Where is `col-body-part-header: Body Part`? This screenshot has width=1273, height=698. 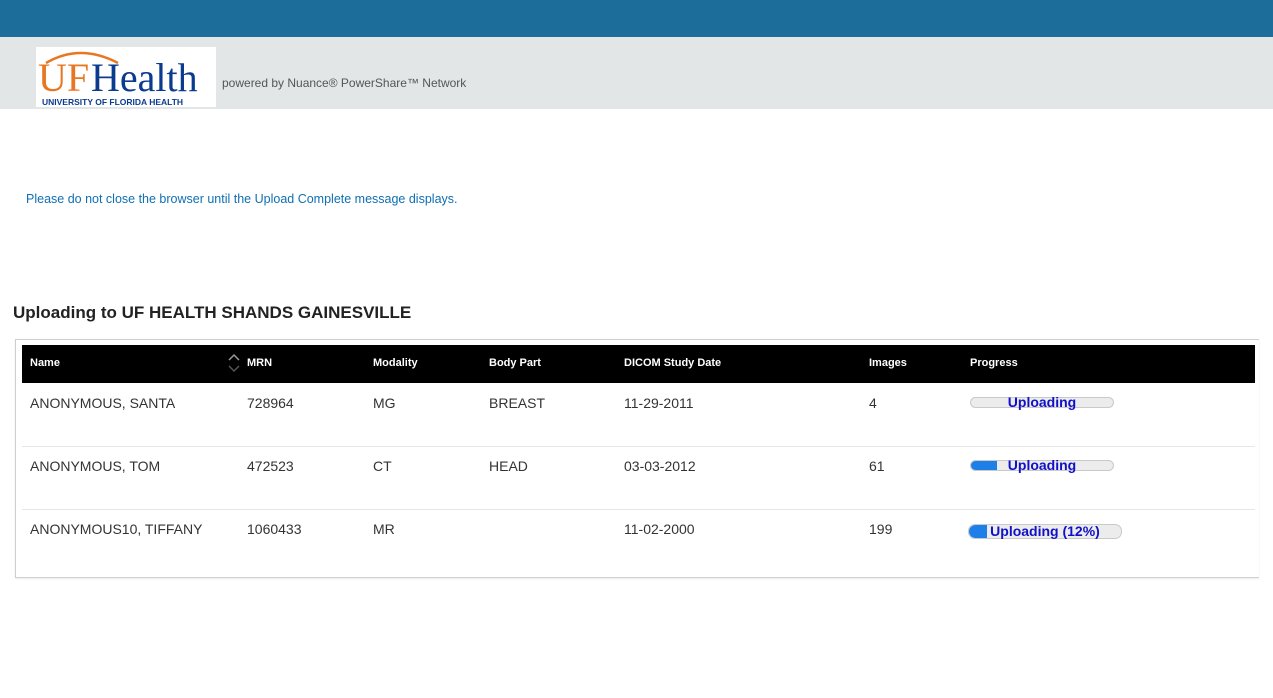
col-body-part-header: Body Part is located at coordinates (515, 363).